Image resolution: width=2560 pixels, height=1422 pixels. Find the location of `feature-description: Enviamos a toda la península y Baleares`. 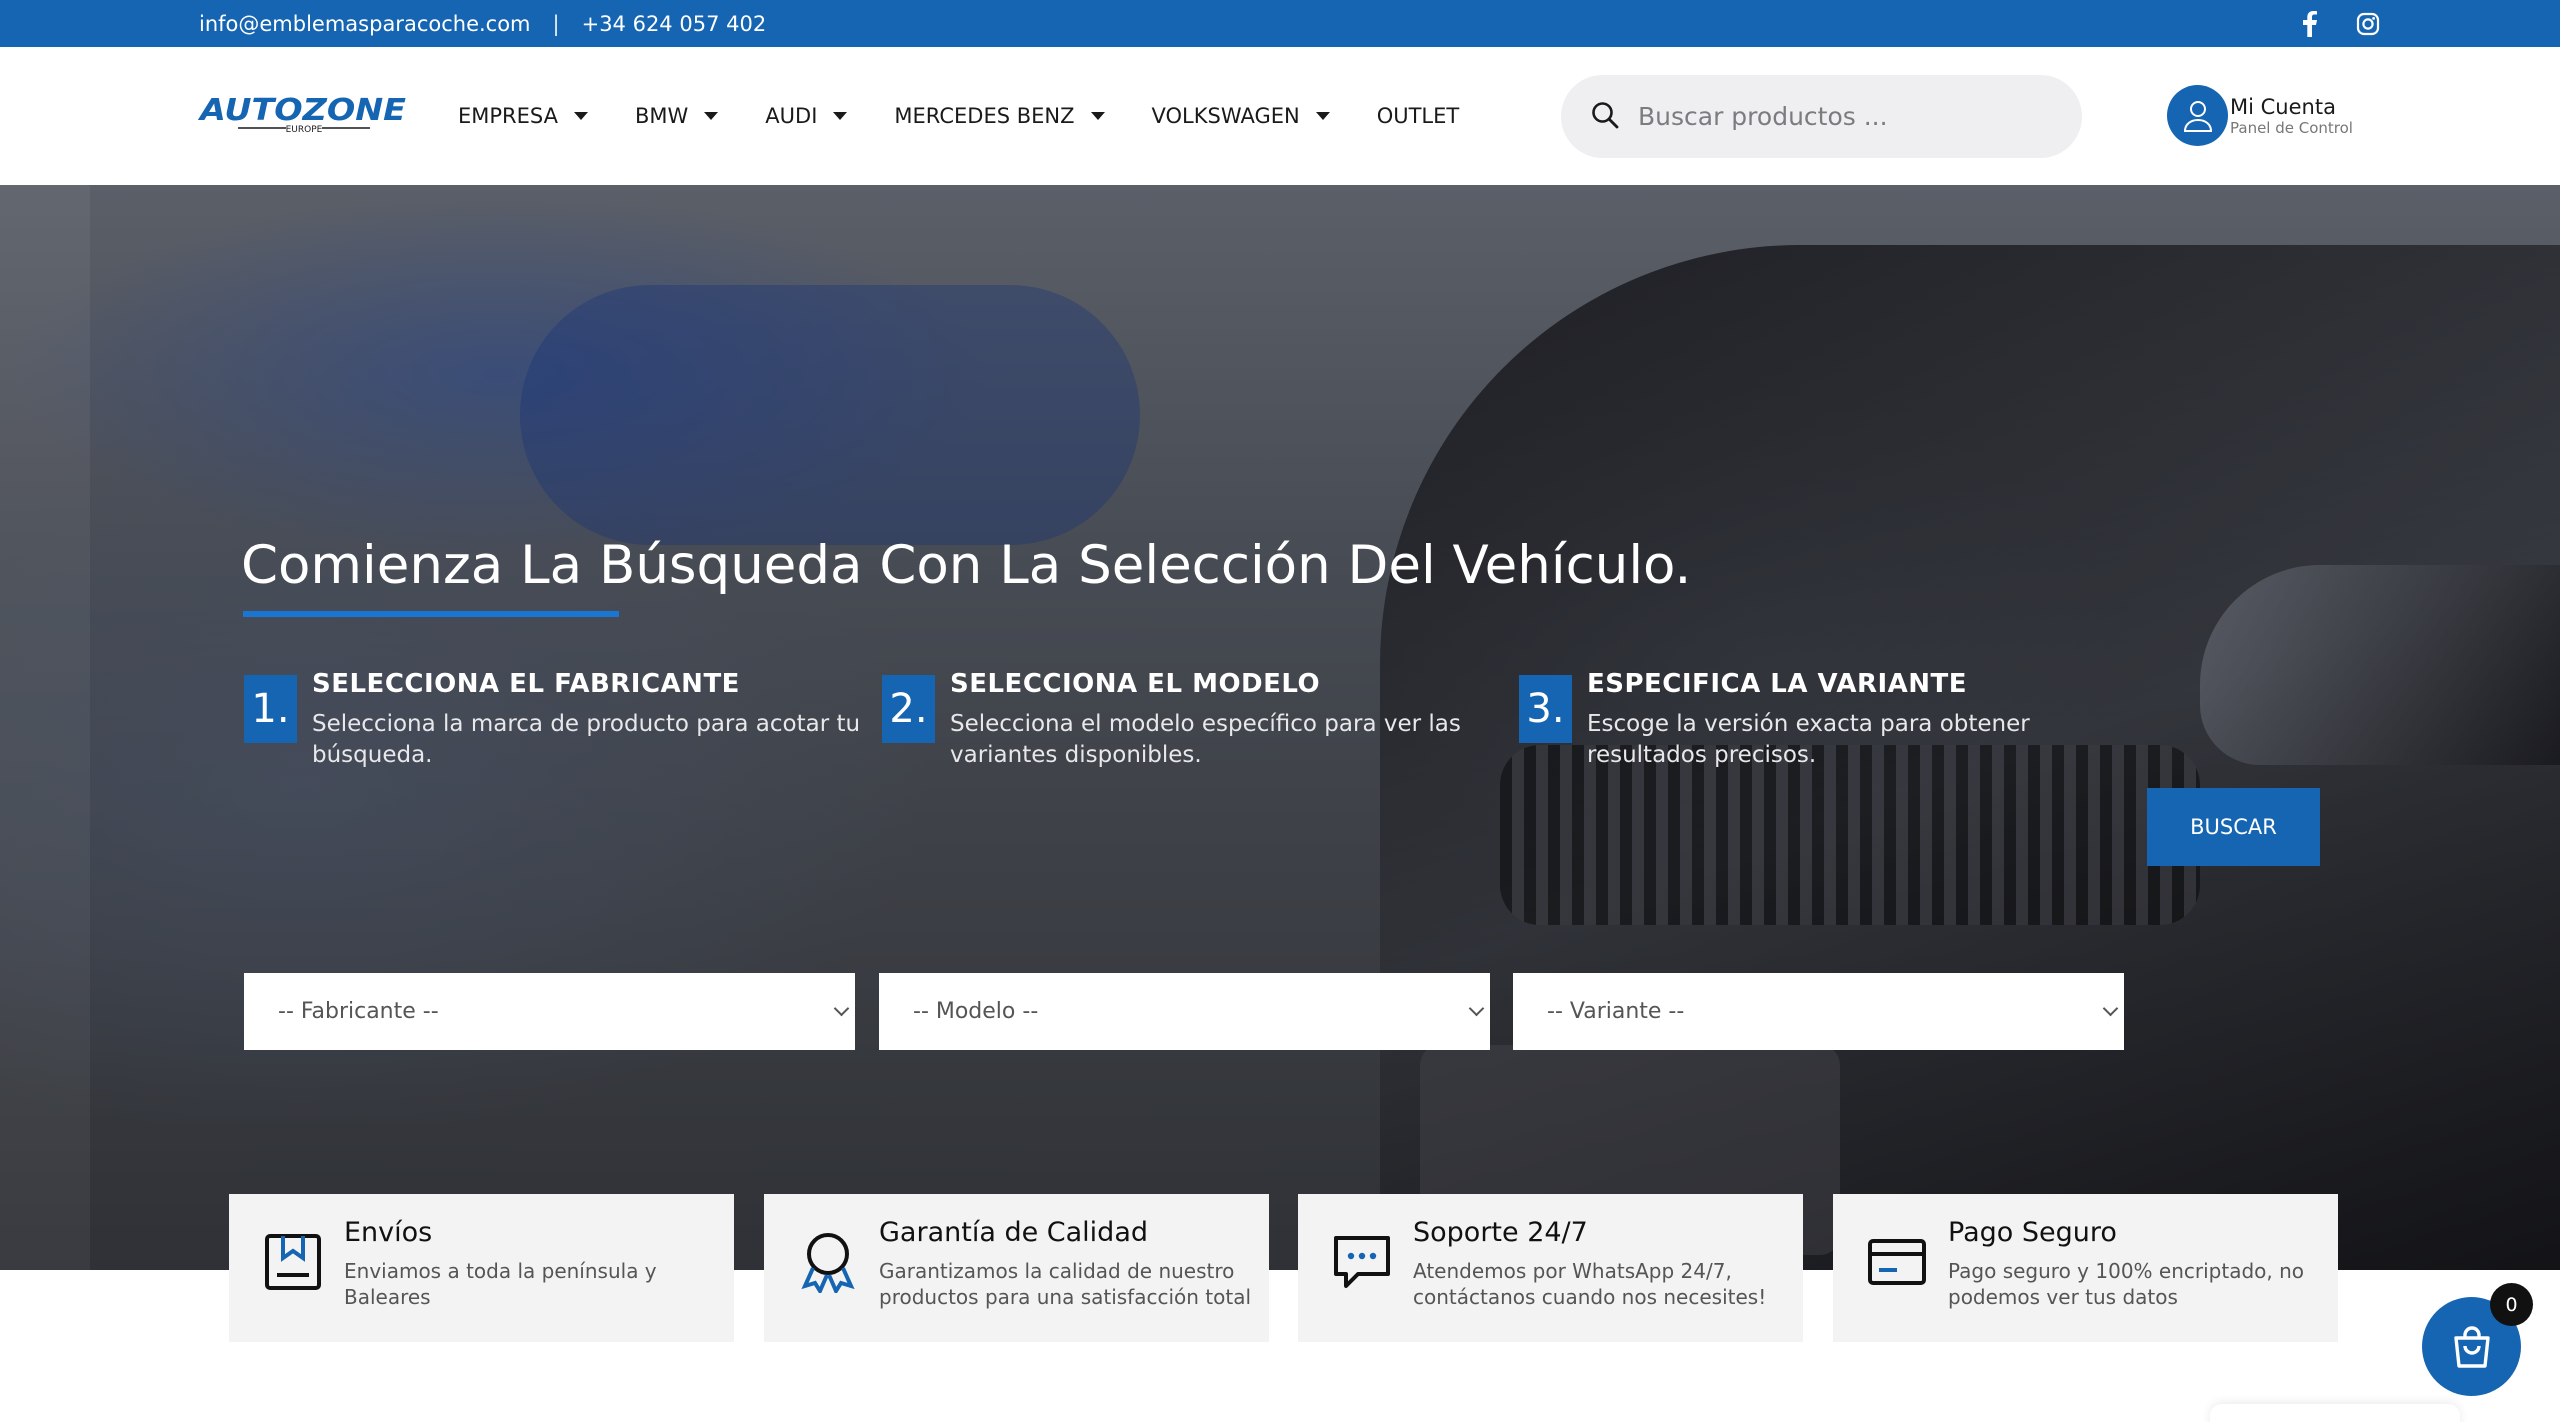

feature-description: Enviamos a toda la península y Baleares is located at coordinates (500, 1284).